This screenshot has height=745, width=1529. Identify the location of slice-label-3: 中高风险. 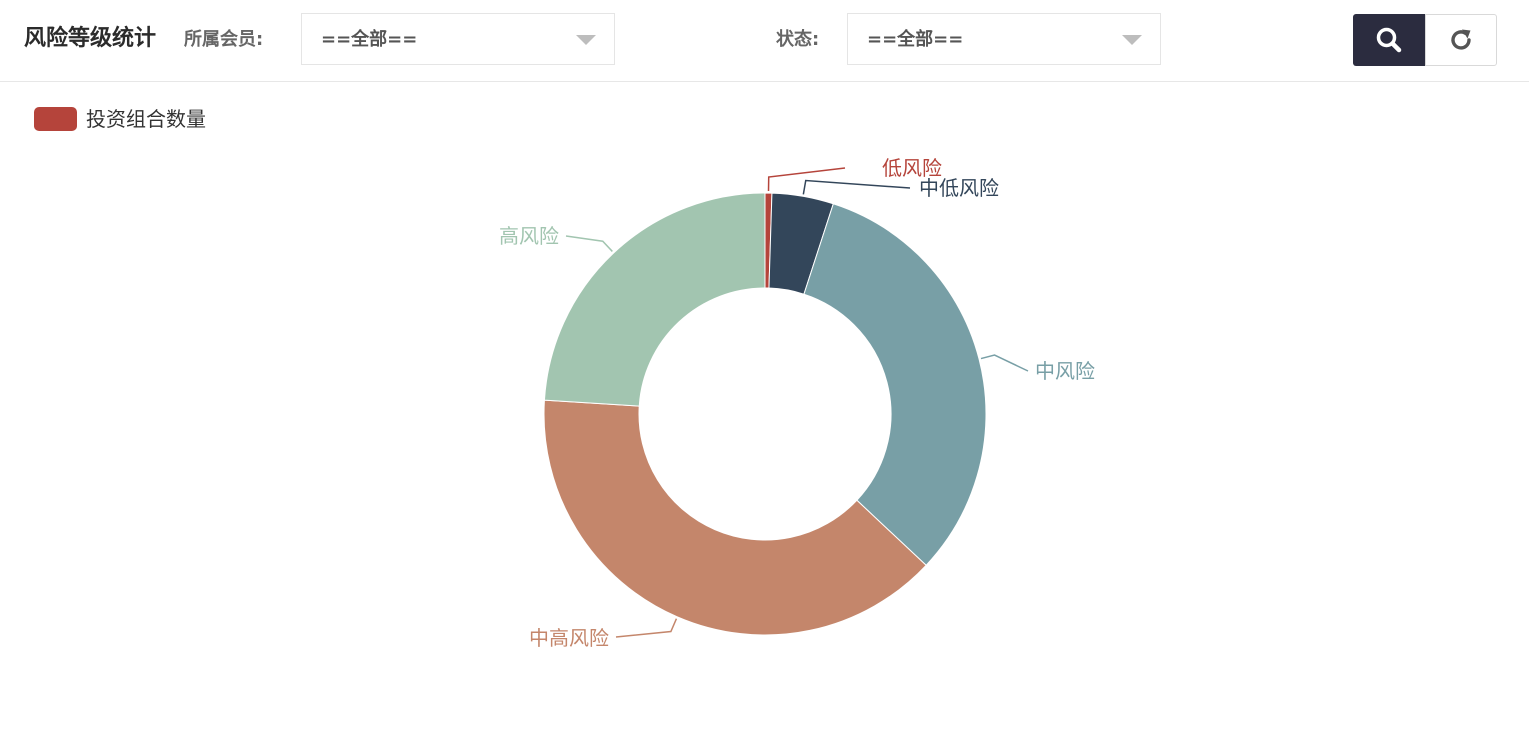
(569, 638).